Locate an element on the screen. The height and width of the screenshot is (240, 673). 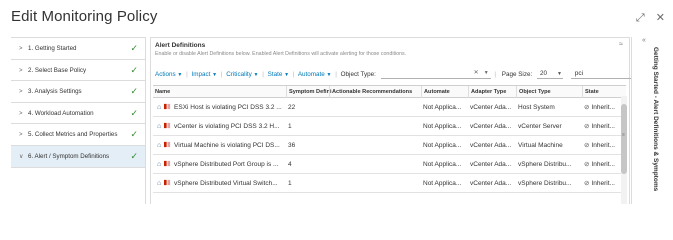
step-analysis-settings: >3. Analysis Settings ✓ is located at coordinates (78, 92).